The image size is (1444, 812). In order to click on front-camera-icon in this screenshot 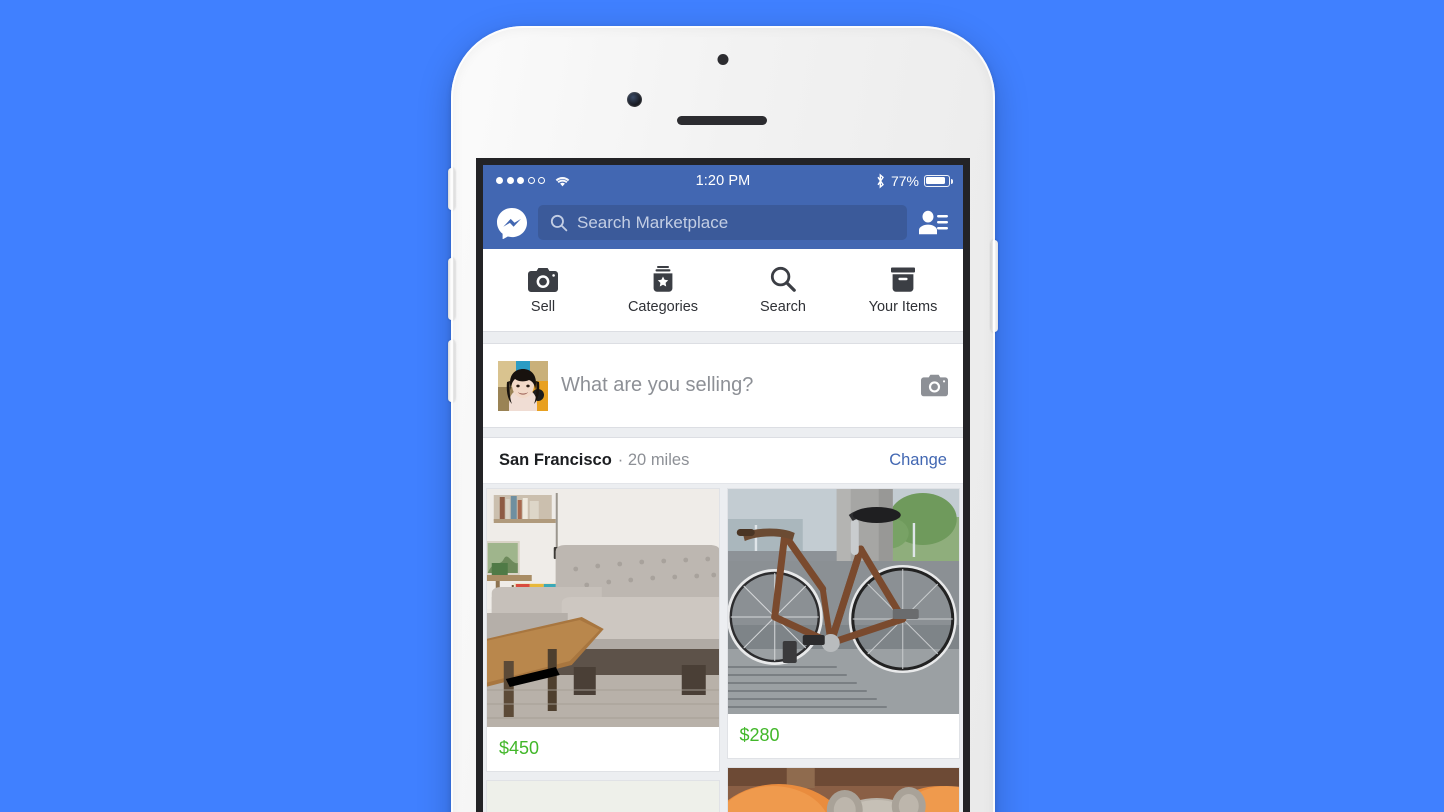, I will do `click(634, 99)`.